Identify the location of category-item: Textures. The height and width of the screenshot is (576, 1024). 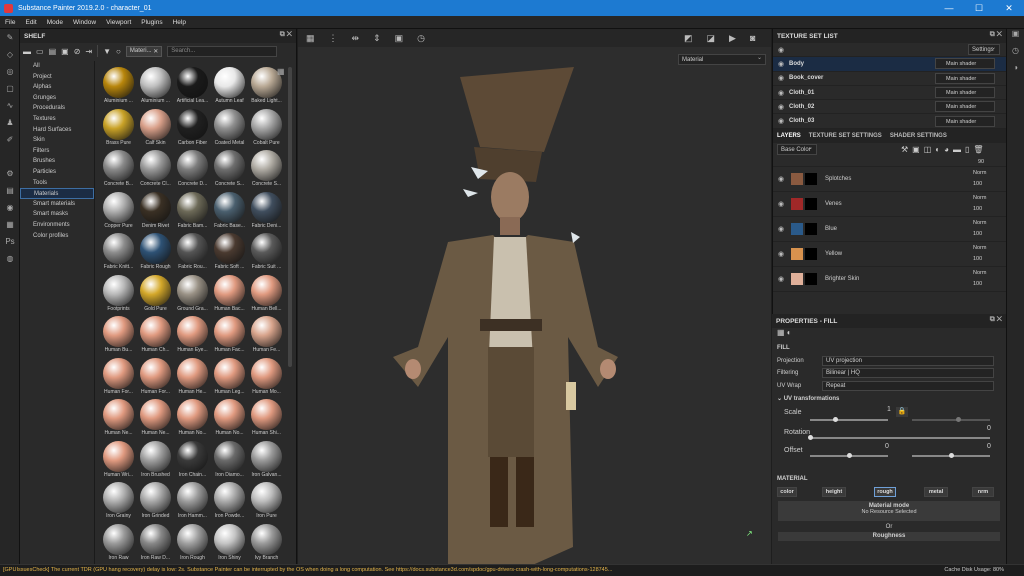
(57, 119).